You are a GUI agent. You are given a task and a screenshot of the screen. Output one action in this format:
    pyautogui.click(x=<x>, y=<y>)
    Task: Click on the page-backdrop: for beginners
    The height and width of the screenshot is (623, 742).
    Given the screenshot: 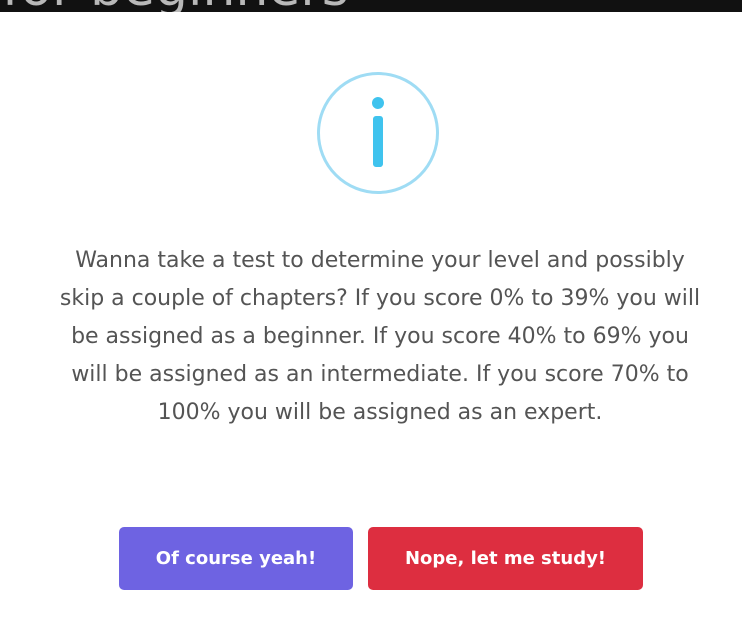 What is the action you would take?
    pyautogui.click(x=371, y=6)
    